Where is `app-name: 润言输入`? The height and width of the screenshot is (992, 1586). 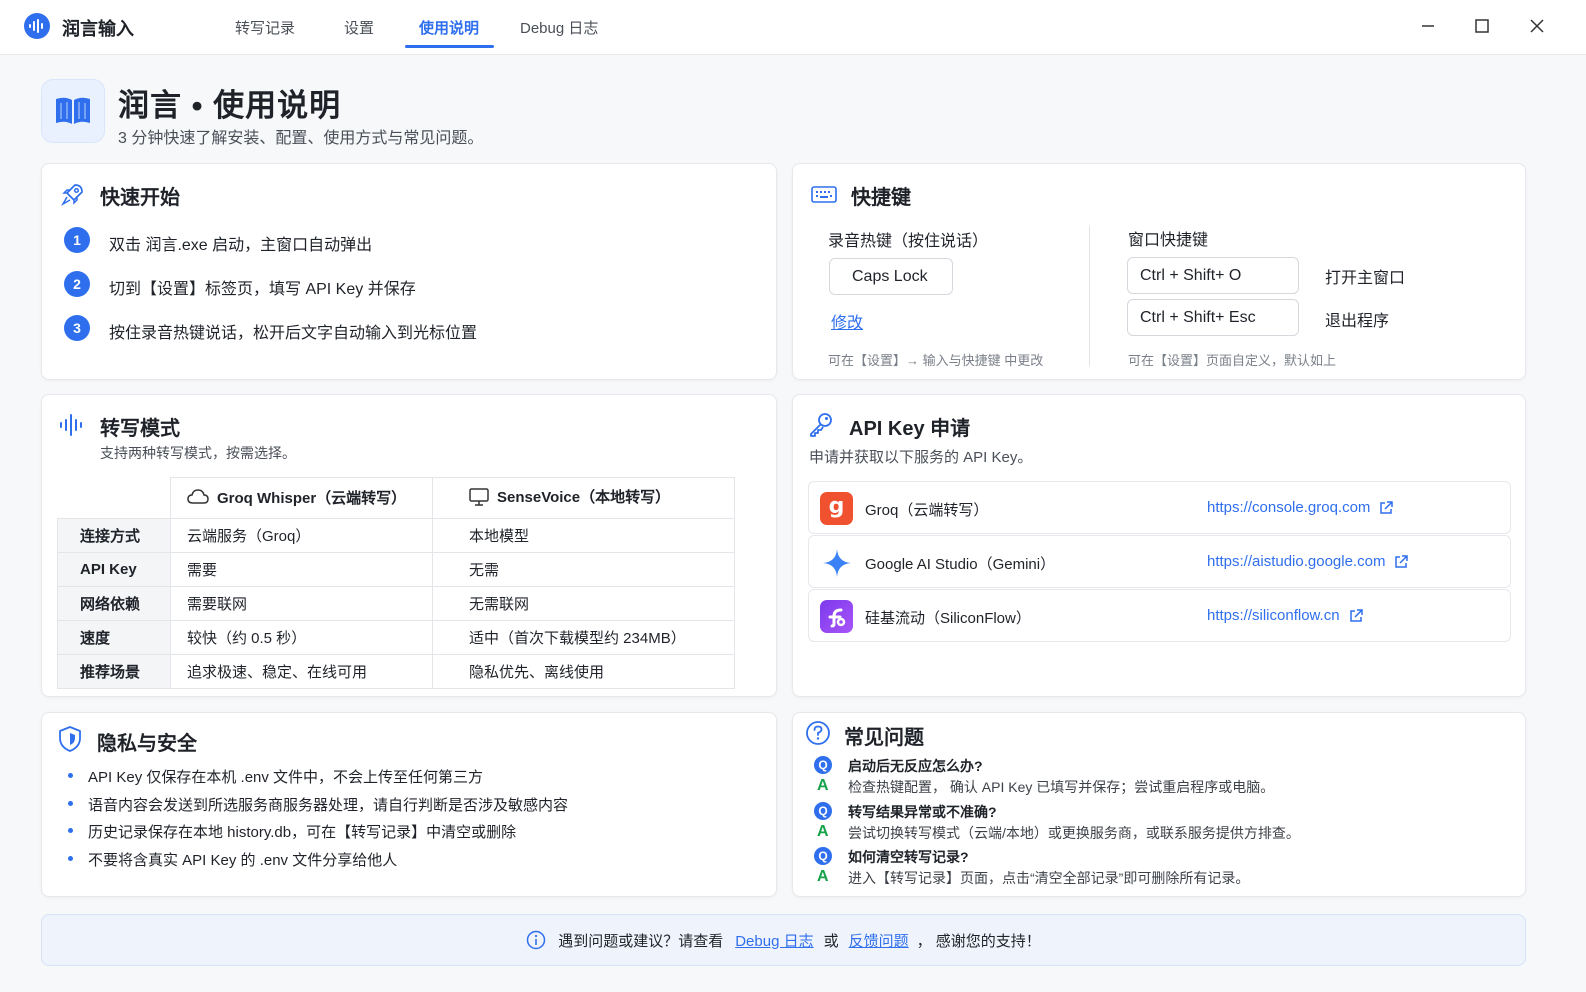 app-name: 润言输入 is located at coordinates (98, 29).